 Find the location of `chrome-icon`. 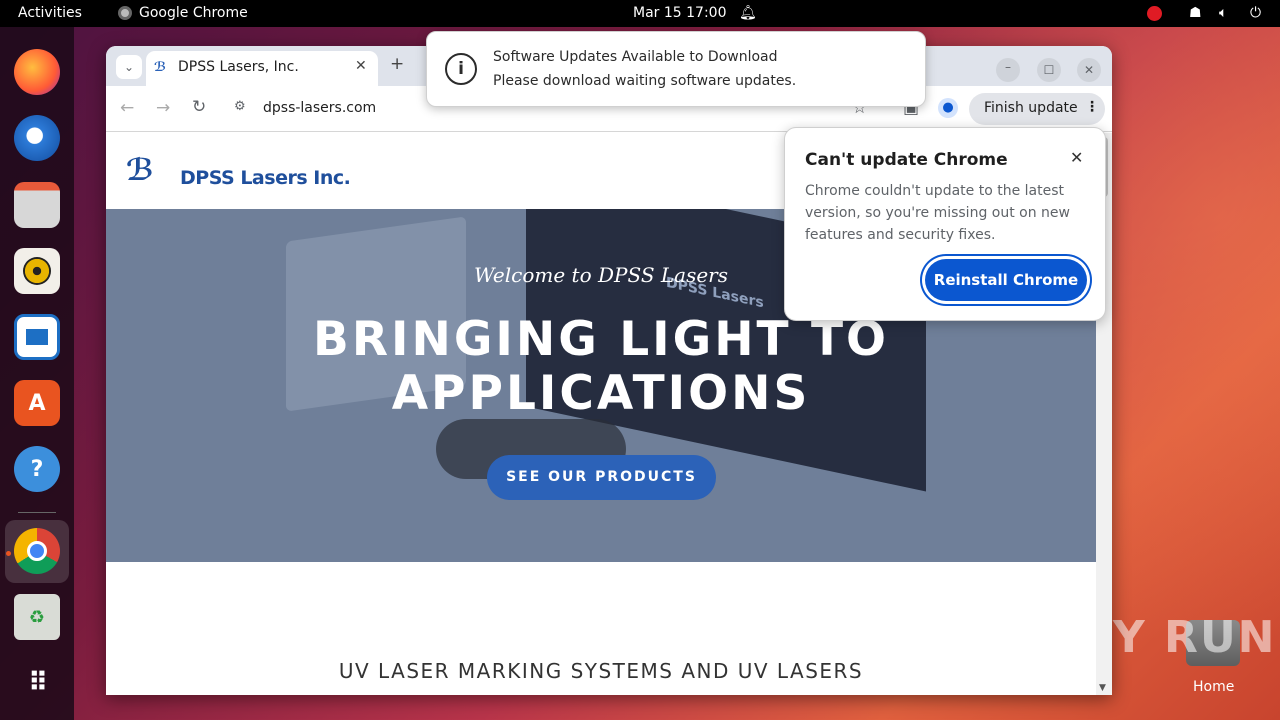

chrome-icon is located at coordinates (37, 551).